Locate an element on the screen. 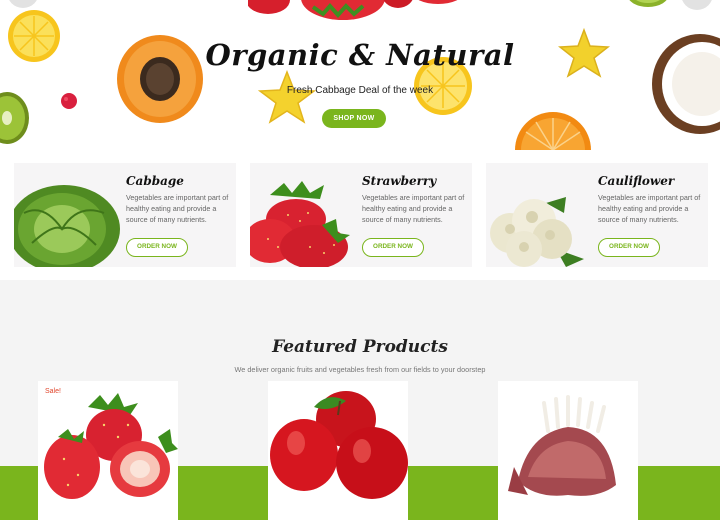 Image resolution: width=720 pixels, height=520 pixels. strawberries-image is located at coordinates (111, 446).